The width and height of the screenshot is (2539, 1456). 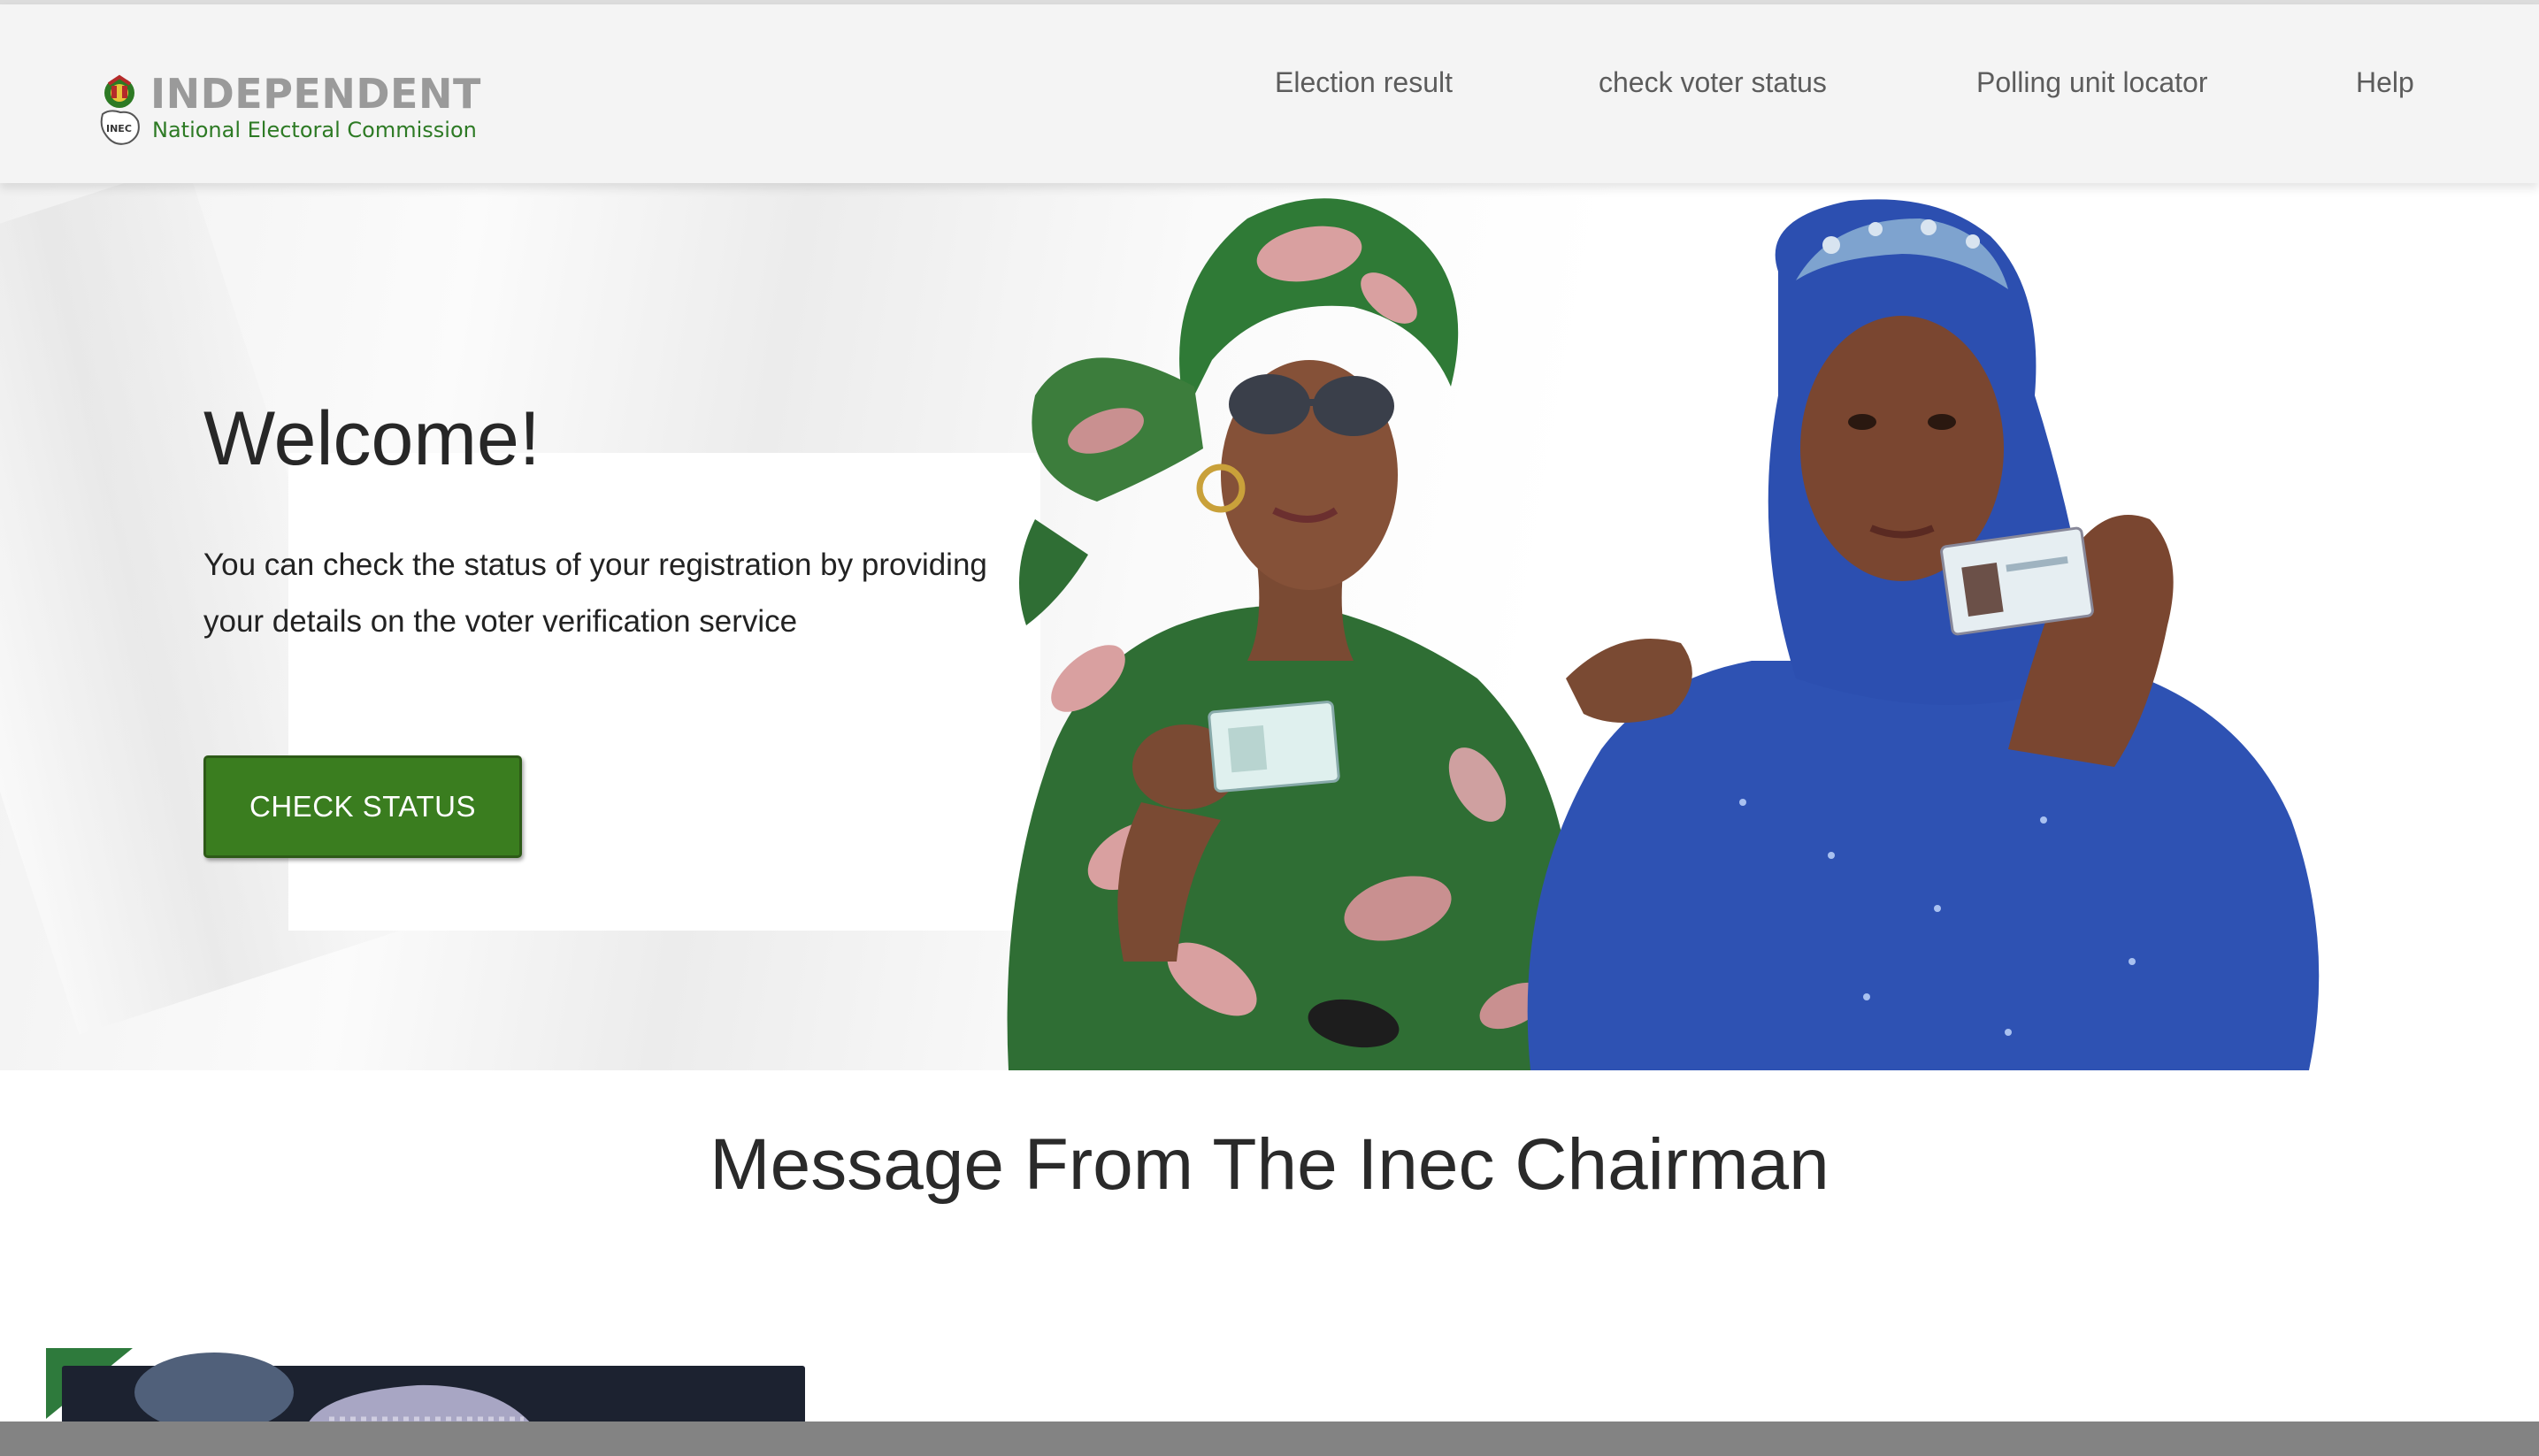 I want to click on check-status-button: CHECK STATUS, so click(x=362, y=806).